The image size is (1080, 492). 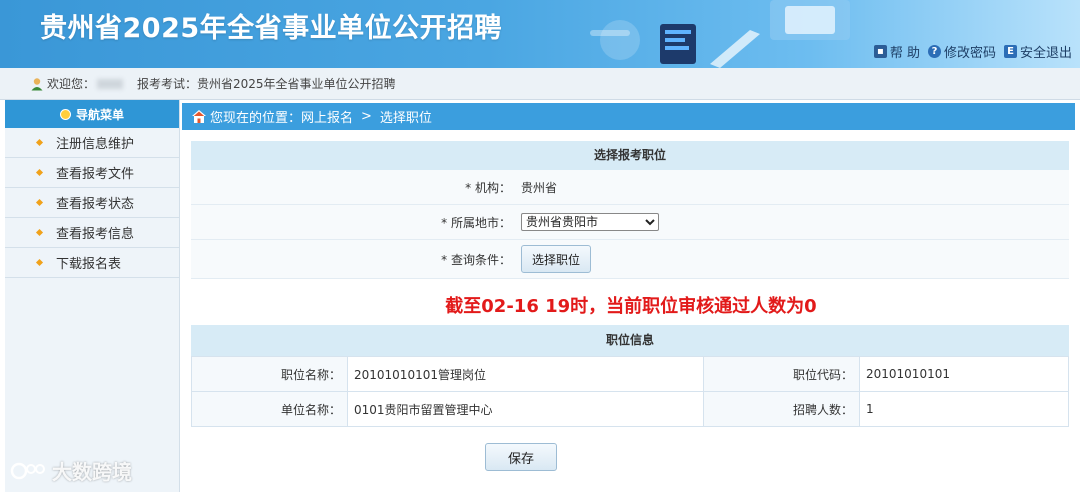 What do you see at coordinates (476, 222) in the screenshot?
I see `city-label: * 所属地市：` at bounding box center [476, 222].